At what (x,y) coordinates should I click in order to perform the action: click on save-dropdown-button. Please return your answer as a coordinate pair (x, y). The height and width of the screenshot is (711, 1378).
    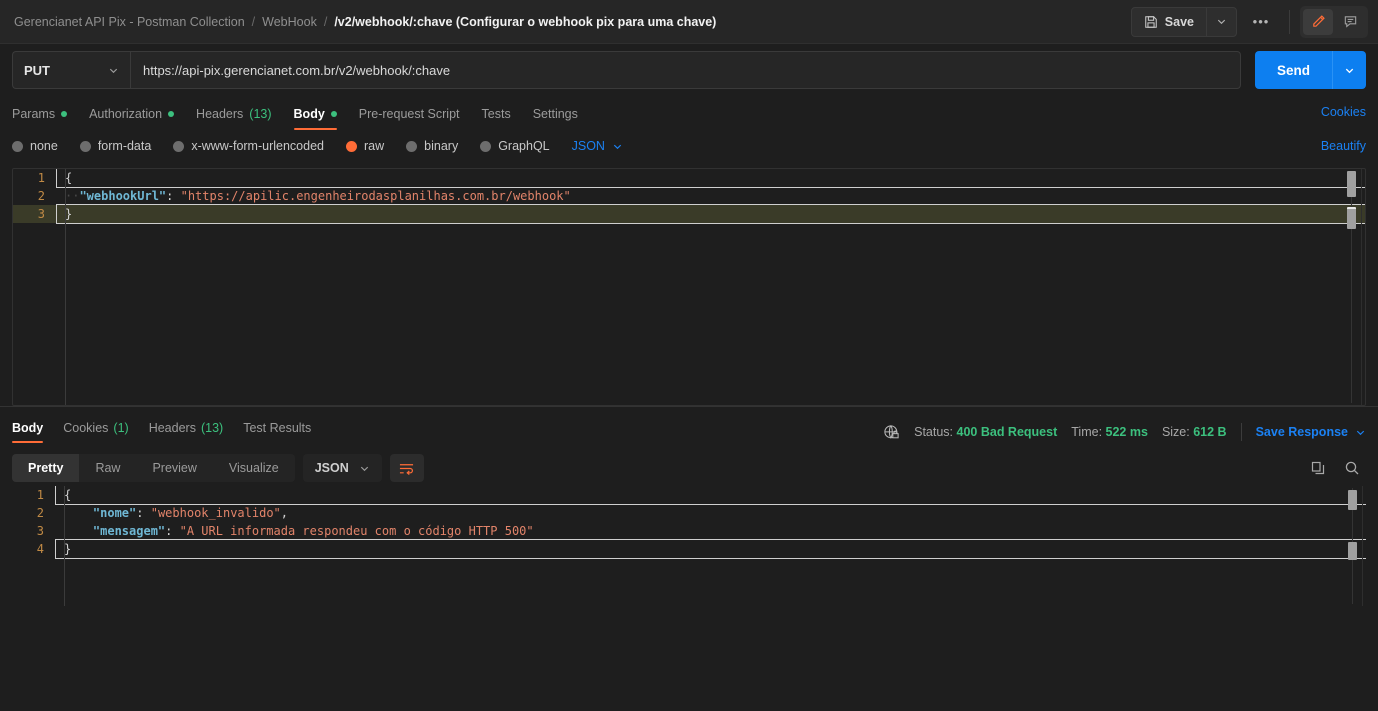
    Looking at the image, I should click on (1221, 21).